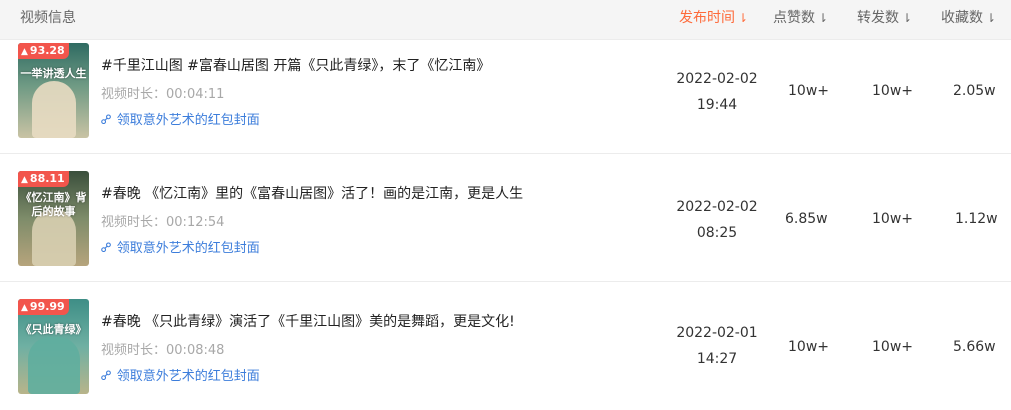  I want to click on header-publish-time-label: 发布时间, so click(707, 18).